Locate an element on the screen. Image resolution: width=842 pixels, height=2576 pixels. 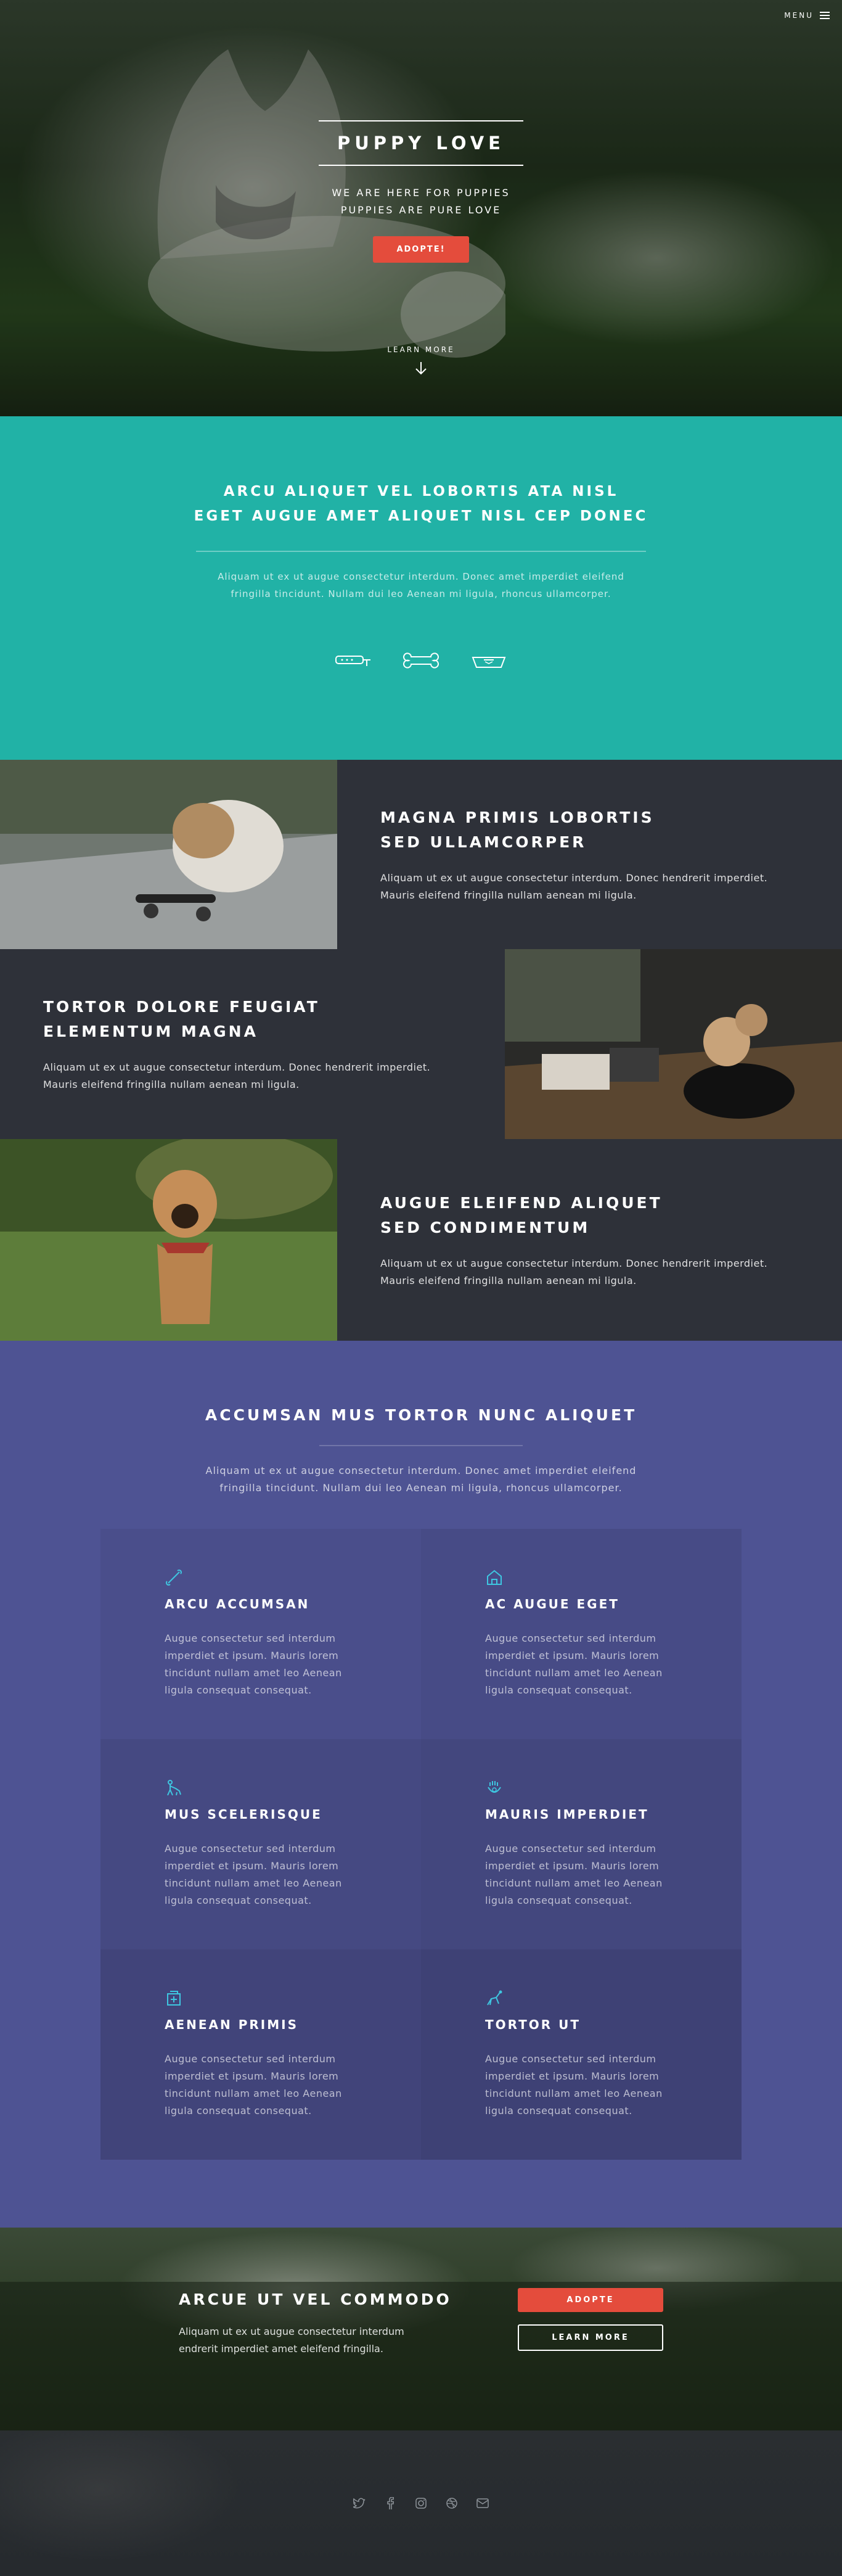
feature-title: MUS SCELERISQUE is located at coordinates (244, 1814).